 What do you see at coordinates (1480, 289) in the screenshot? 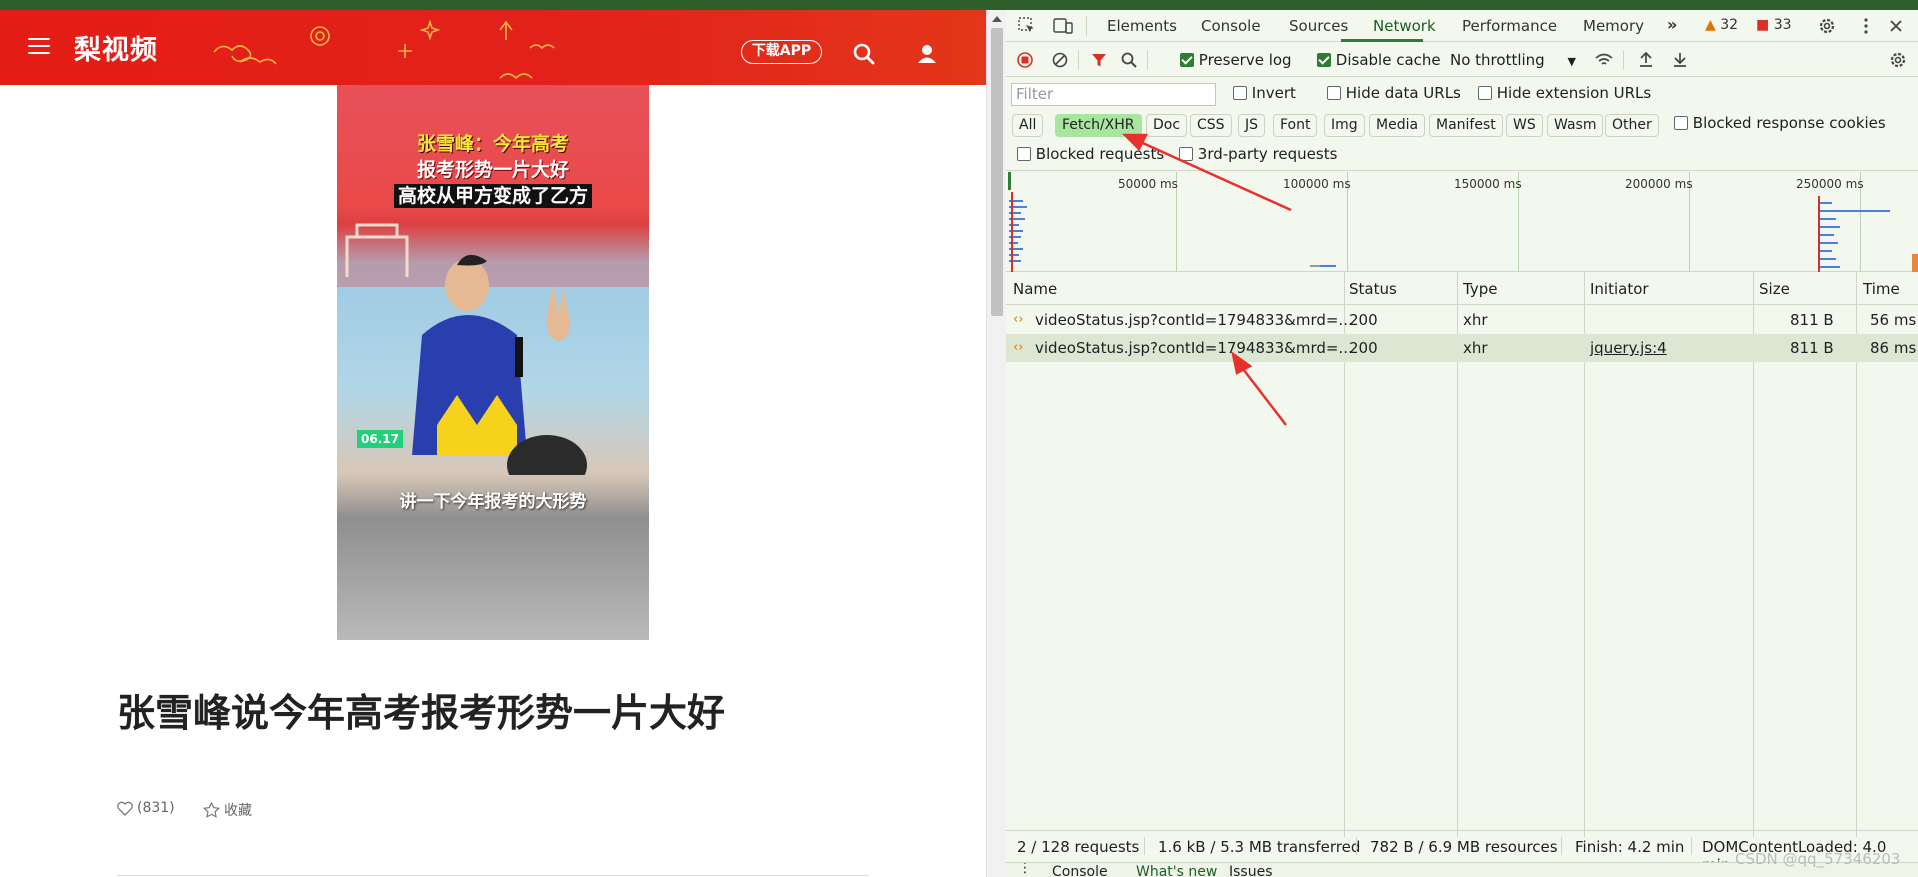
I see `column-header-type: Type` at bounding box center [1480, 289].